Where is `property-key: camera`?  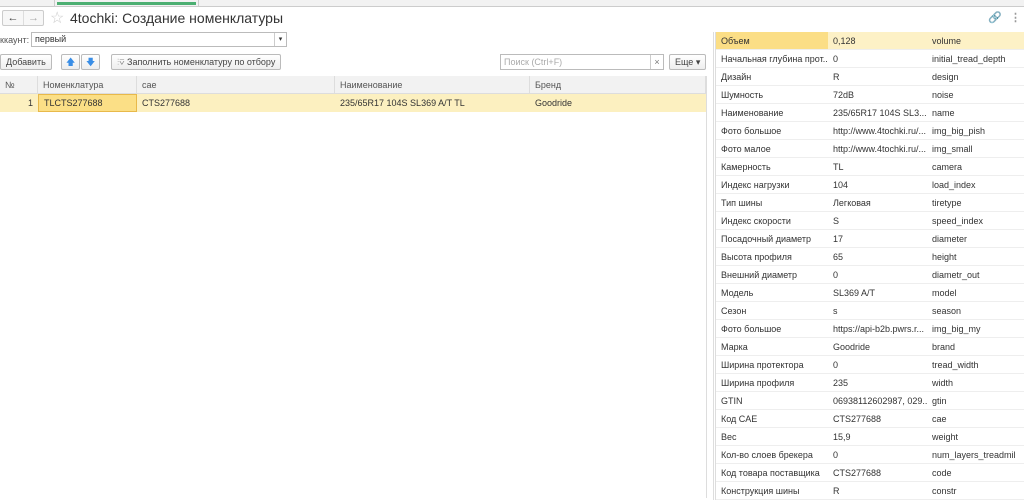
property-key: camera is located at coordinates (947, 167).